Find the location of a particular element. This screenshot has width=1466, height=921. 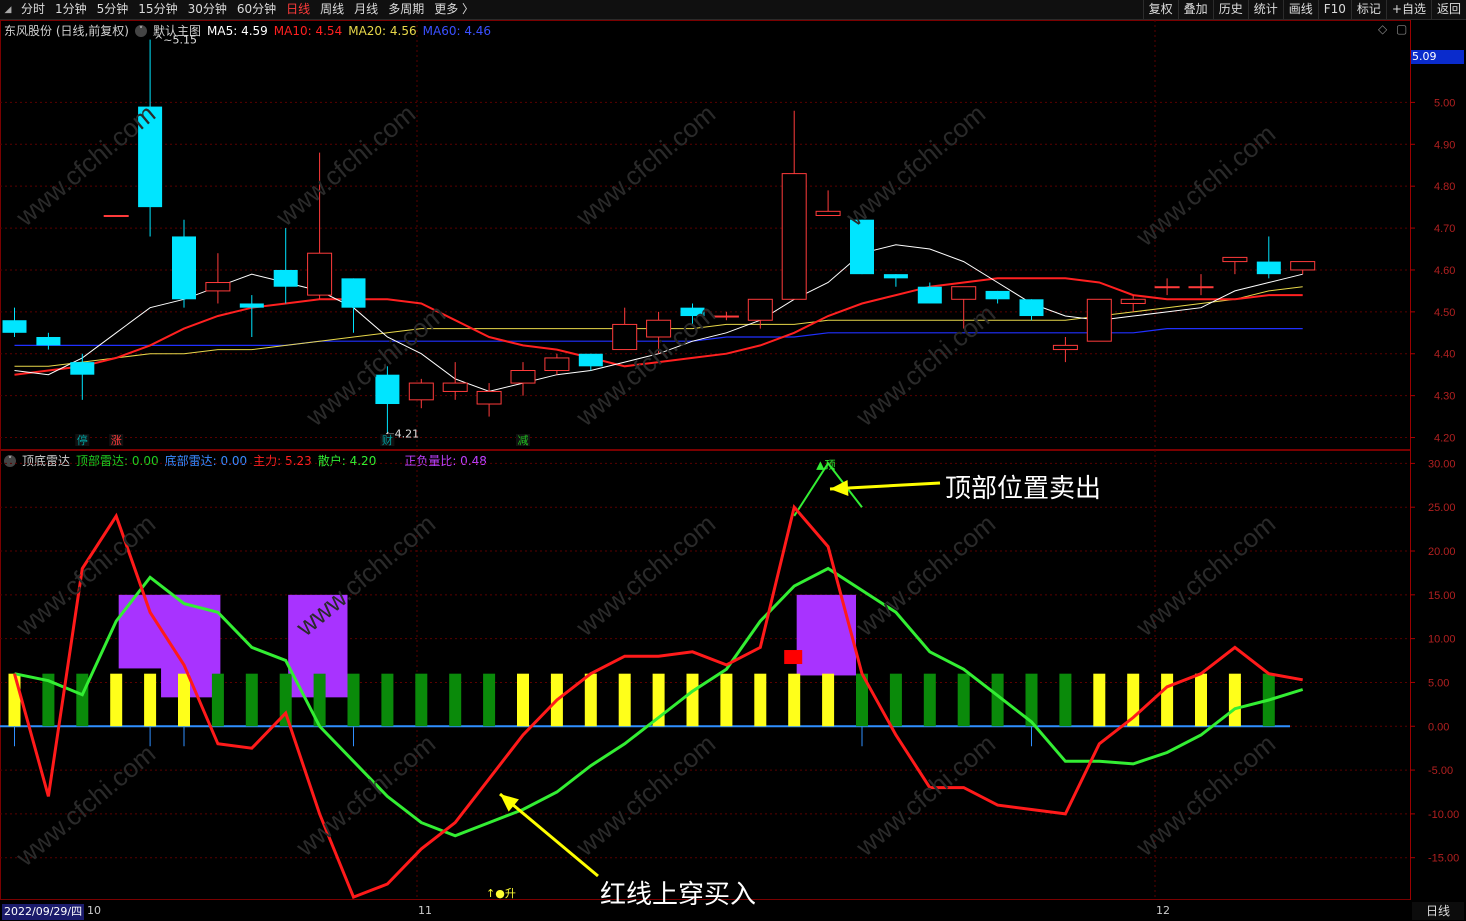

date-dec: 12 is located at coordinates (1163, 910).